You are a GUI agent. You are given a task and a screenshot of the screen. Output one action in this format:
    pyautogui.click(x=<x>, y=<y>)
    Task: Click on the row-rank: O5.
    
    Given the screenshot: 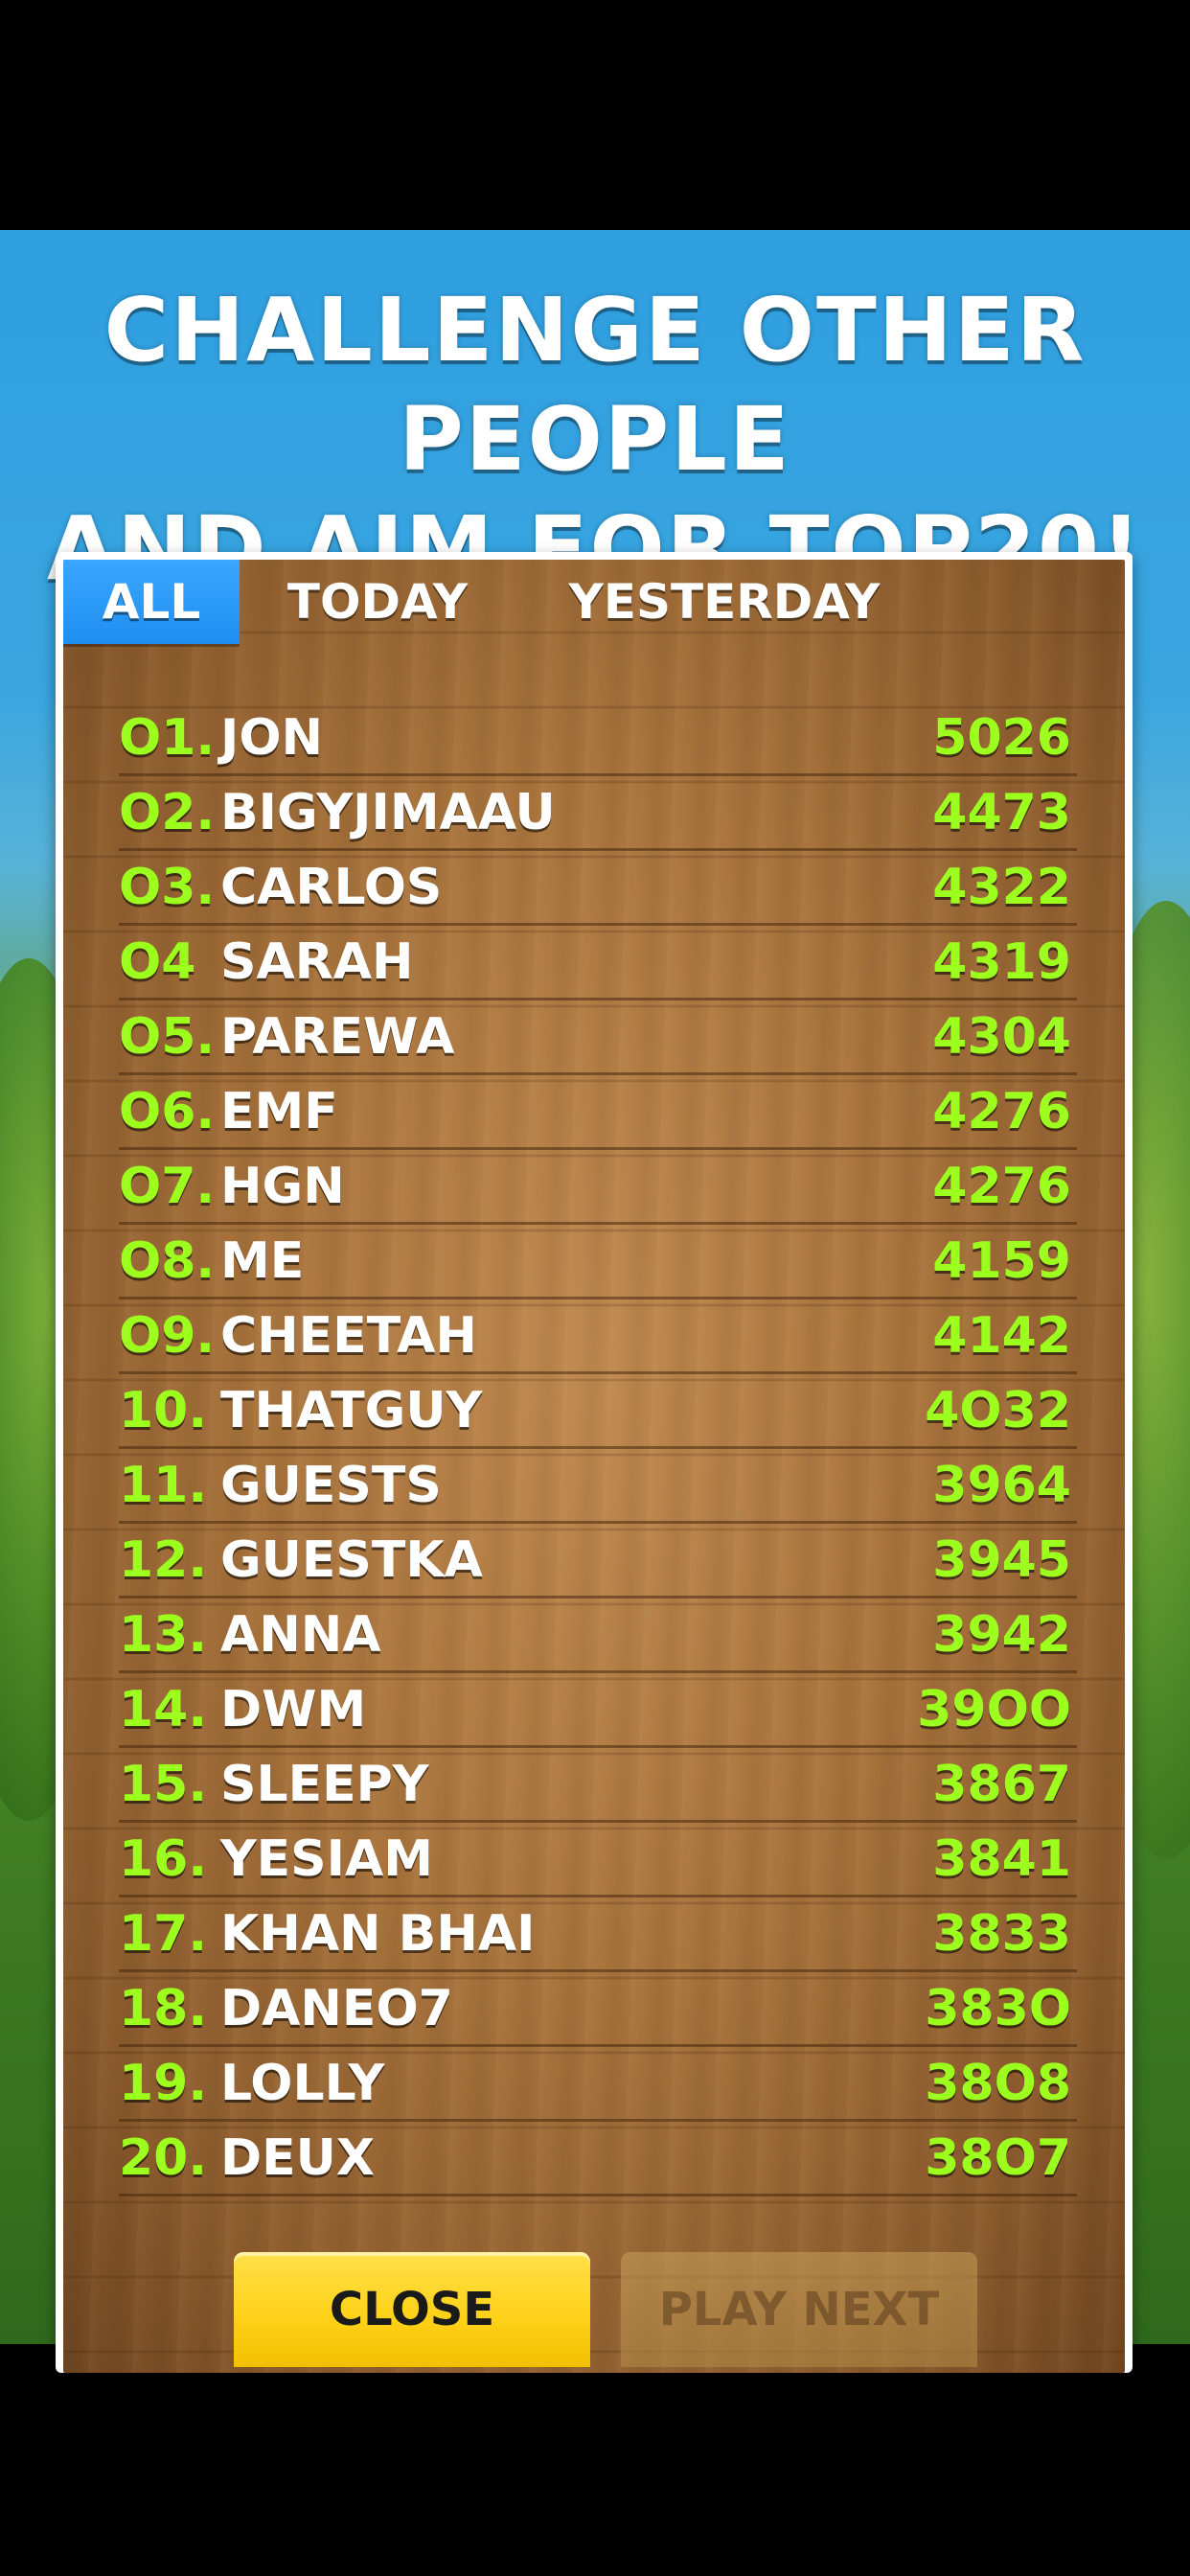 What is the action you would take?
    pyautogui.click(x=167, y=1037)
    